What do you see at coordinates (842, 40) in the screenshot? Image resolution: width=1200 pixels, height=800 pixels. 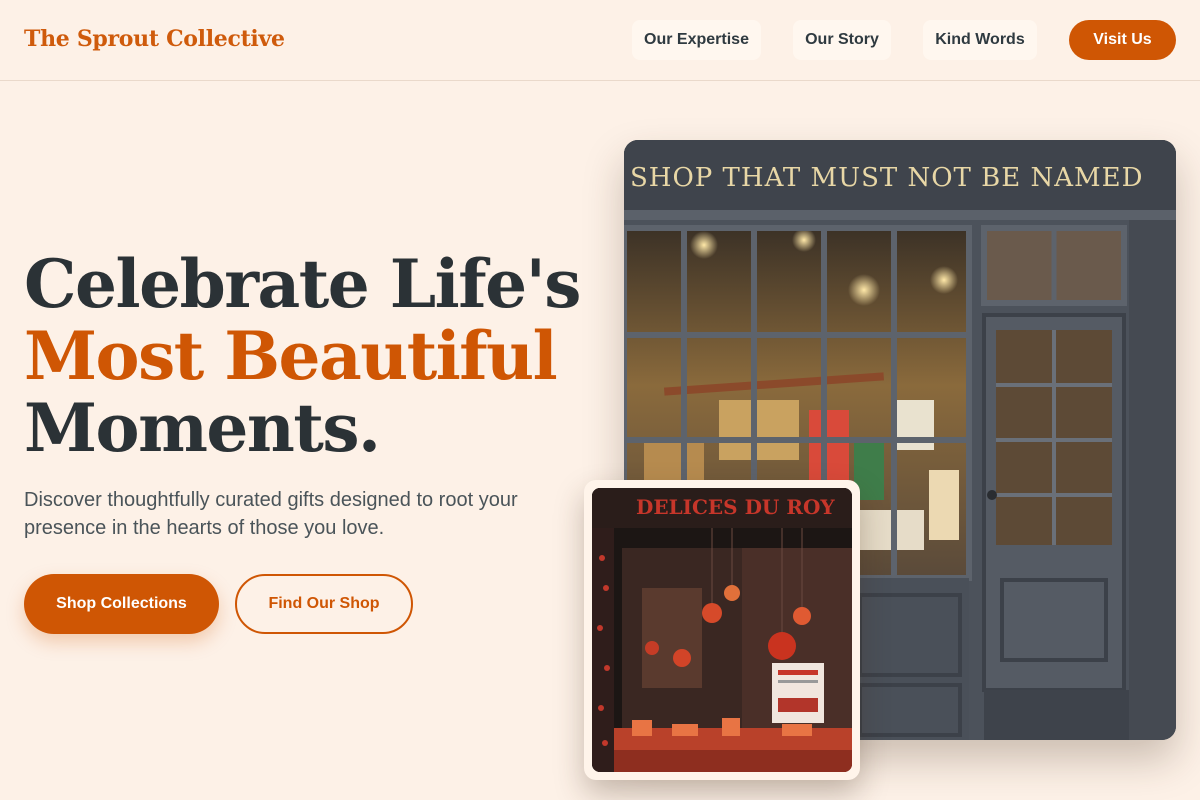 I see `nav-our-story: Our Story` at bounding box center [842, 40].